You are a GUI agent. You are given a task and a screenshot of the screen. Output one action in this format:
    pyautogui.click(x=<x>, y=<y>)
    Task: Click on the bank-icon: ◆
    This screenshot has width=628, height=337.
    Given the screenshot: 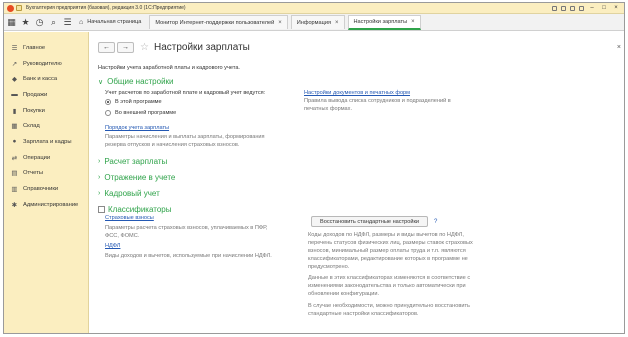 What is the action you would take?
    pyautogui.click(x=14, y=80)
    